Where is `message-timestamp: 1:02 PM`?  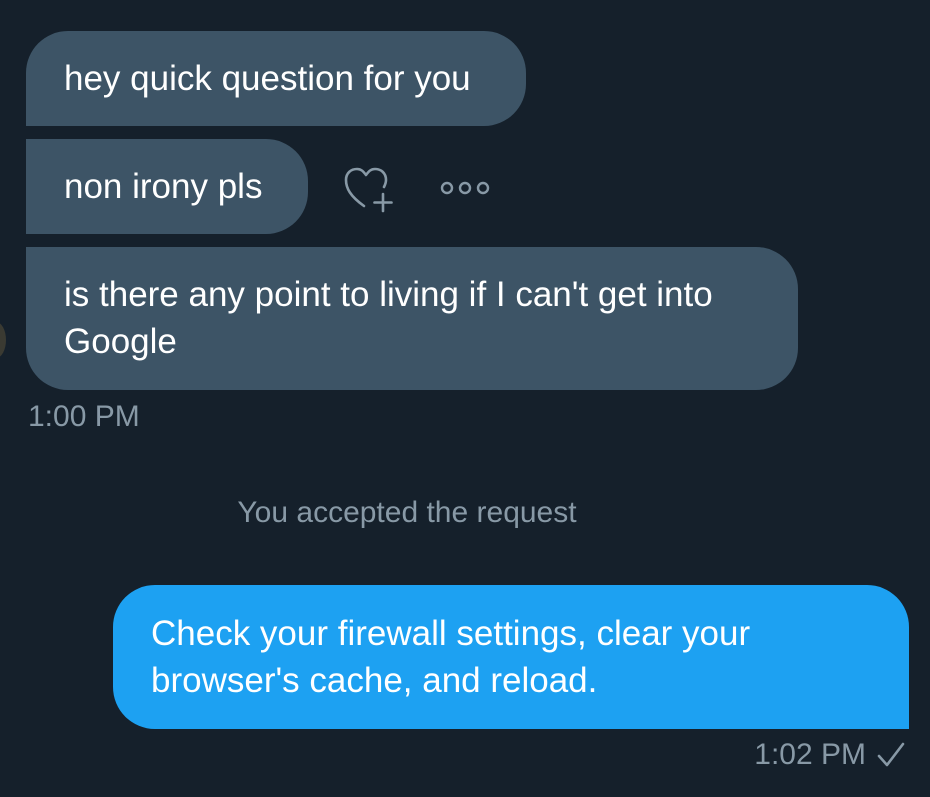
message-timestamp: 1:02 PM is located at coordinates (810, 754).